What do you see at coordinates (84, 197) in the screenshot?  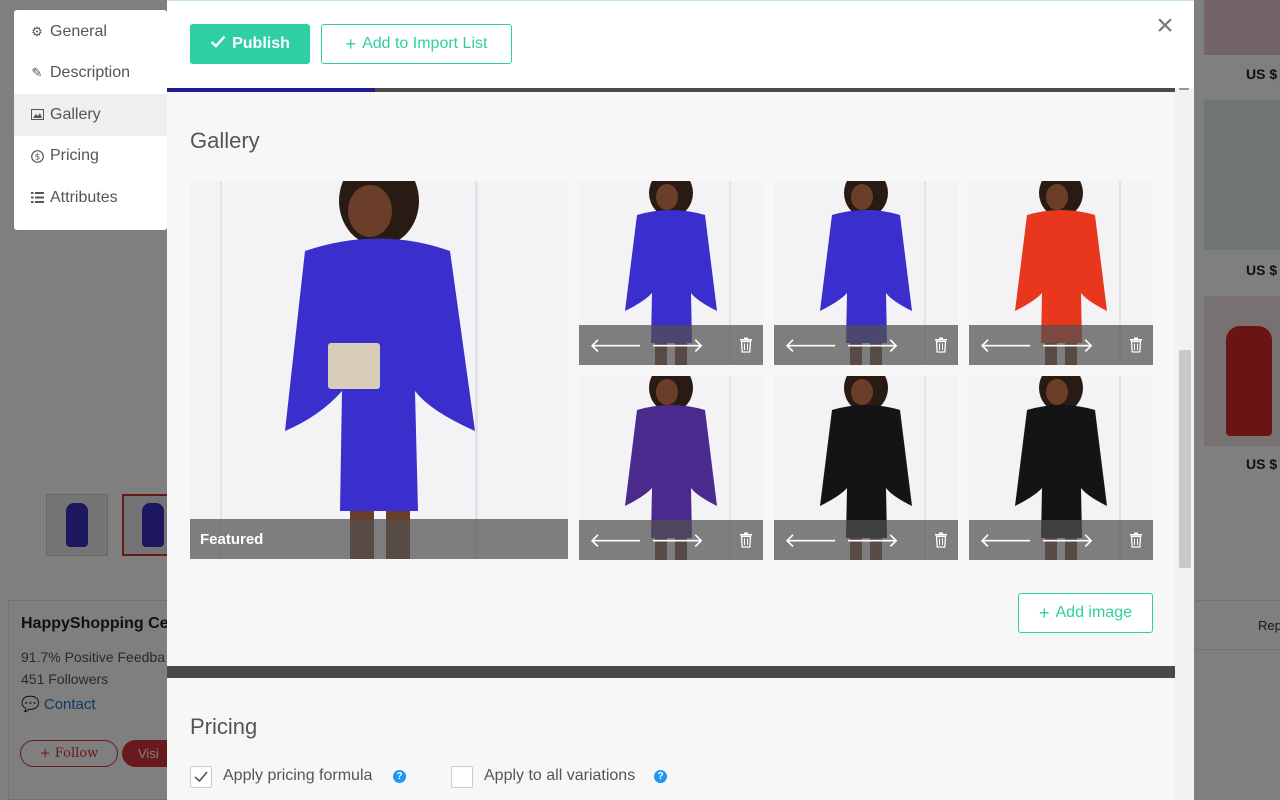 I see `nav-item-label: Attributes` at bounding box center [84, 197].